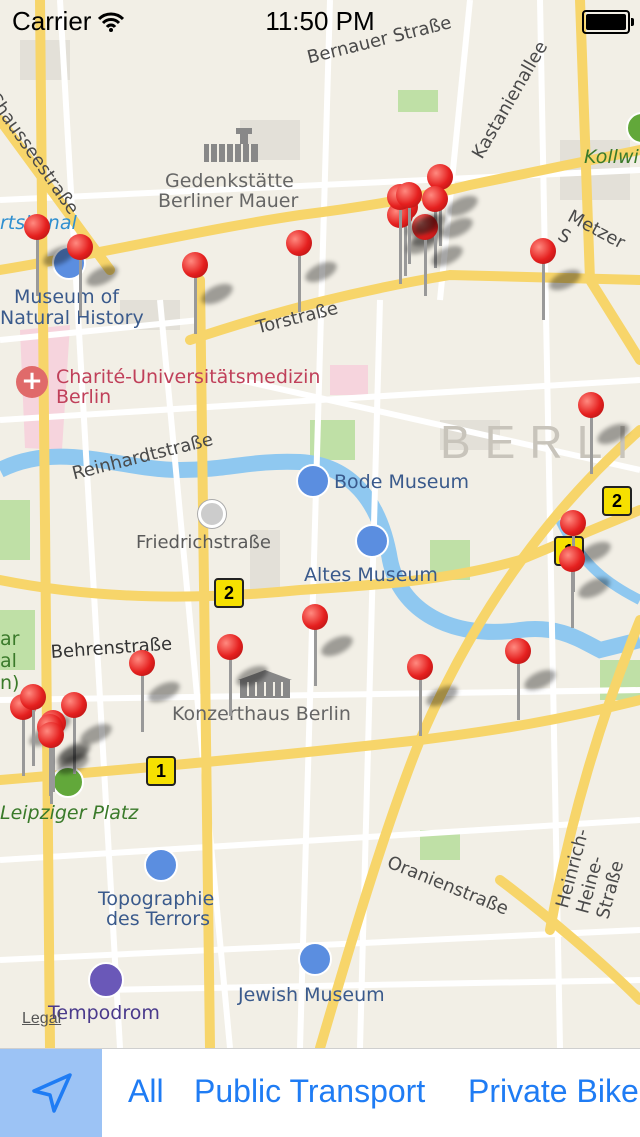  What do you see at coordinates (553, 1091) in the screenshot?
I see `filter-private-bike: Private Bike` at bounding box center [553, 1091].